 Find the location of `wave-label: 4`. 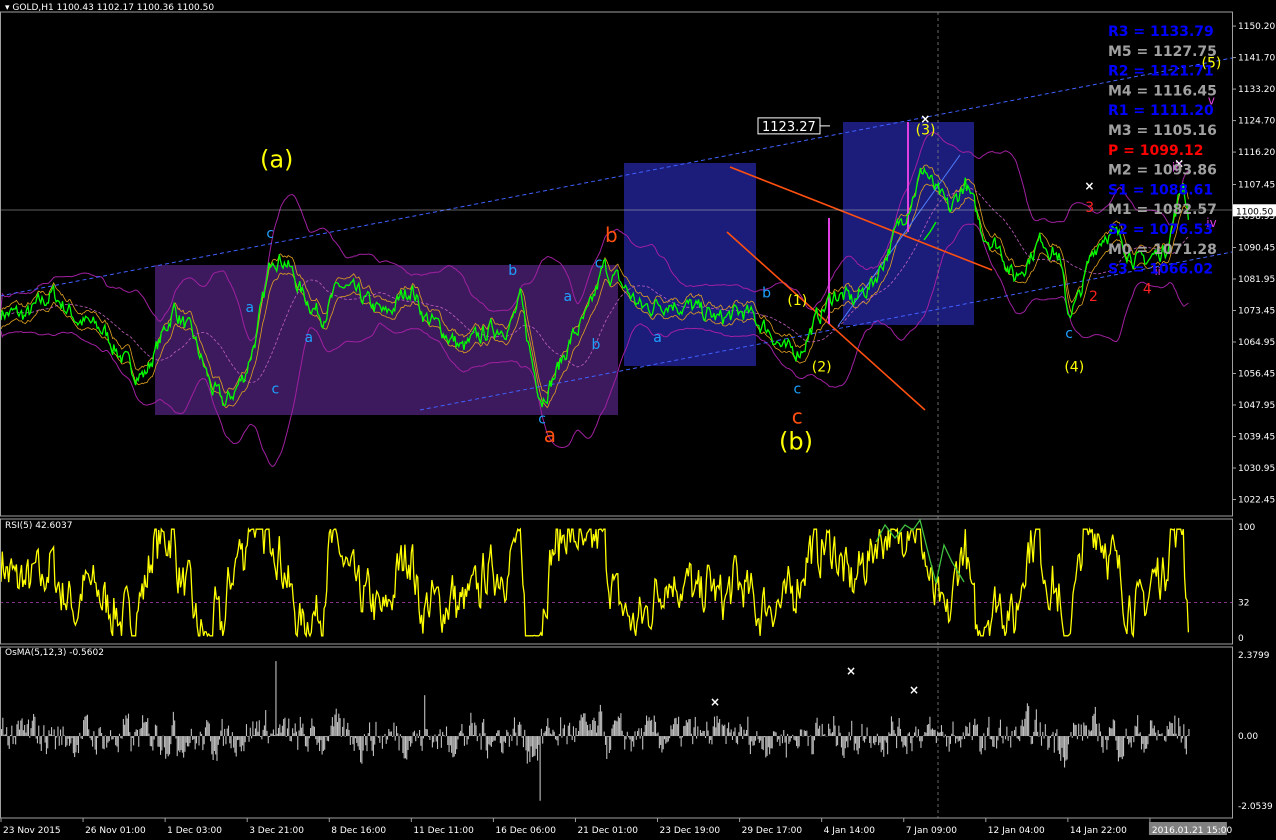

wave-label: 4 is located at coordinates (1147, 290).